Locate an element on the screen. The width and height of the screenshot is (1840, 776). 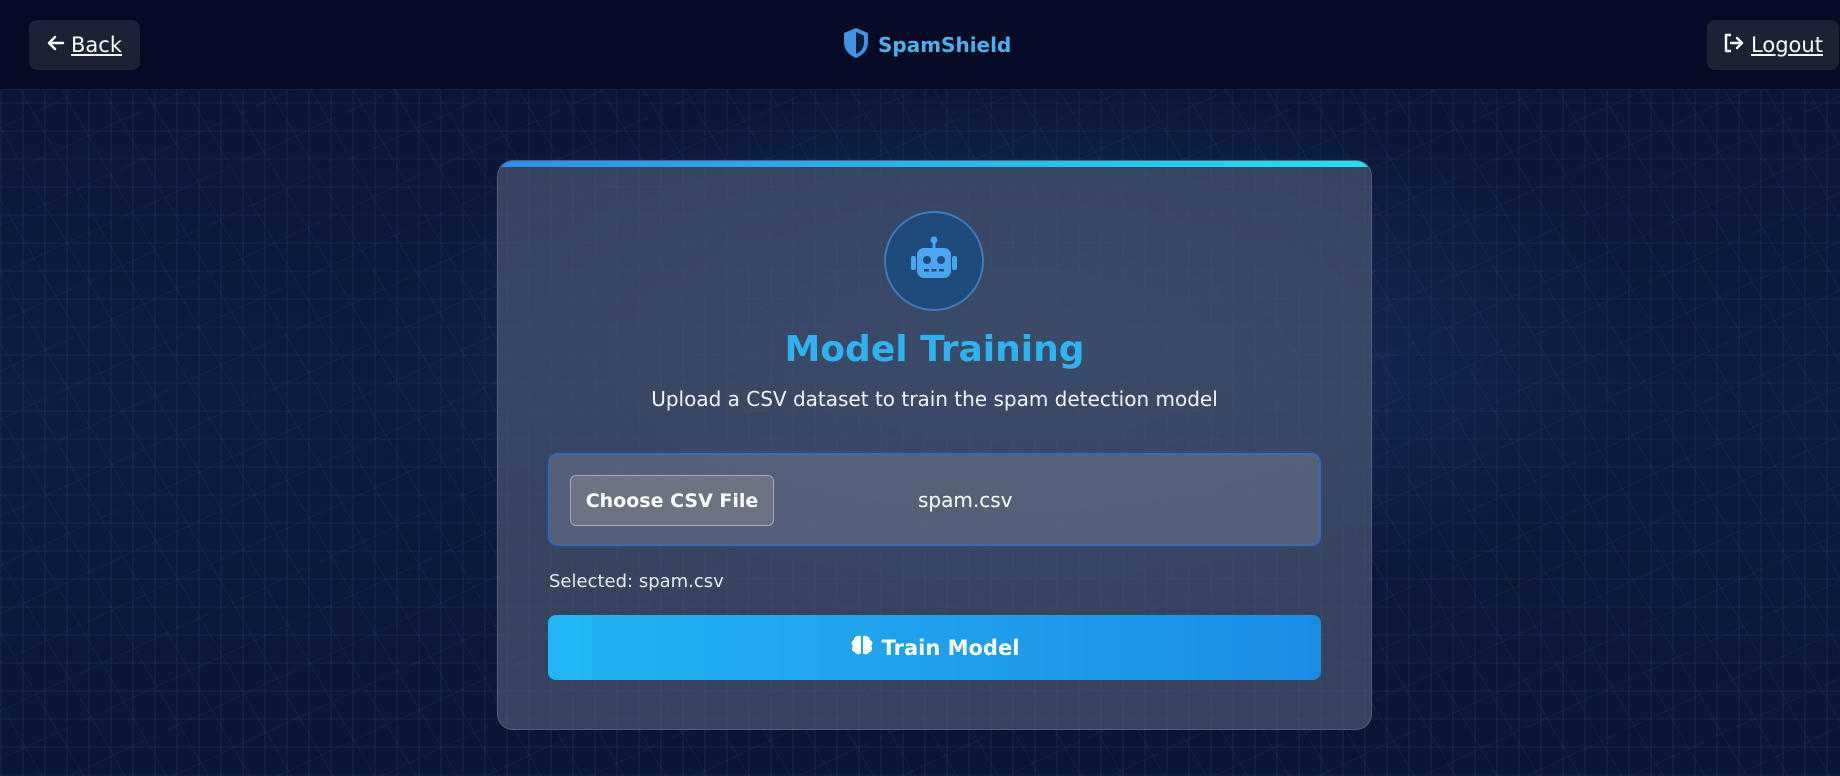
train-model-button: Train Model is located at coordinates (934, 647).